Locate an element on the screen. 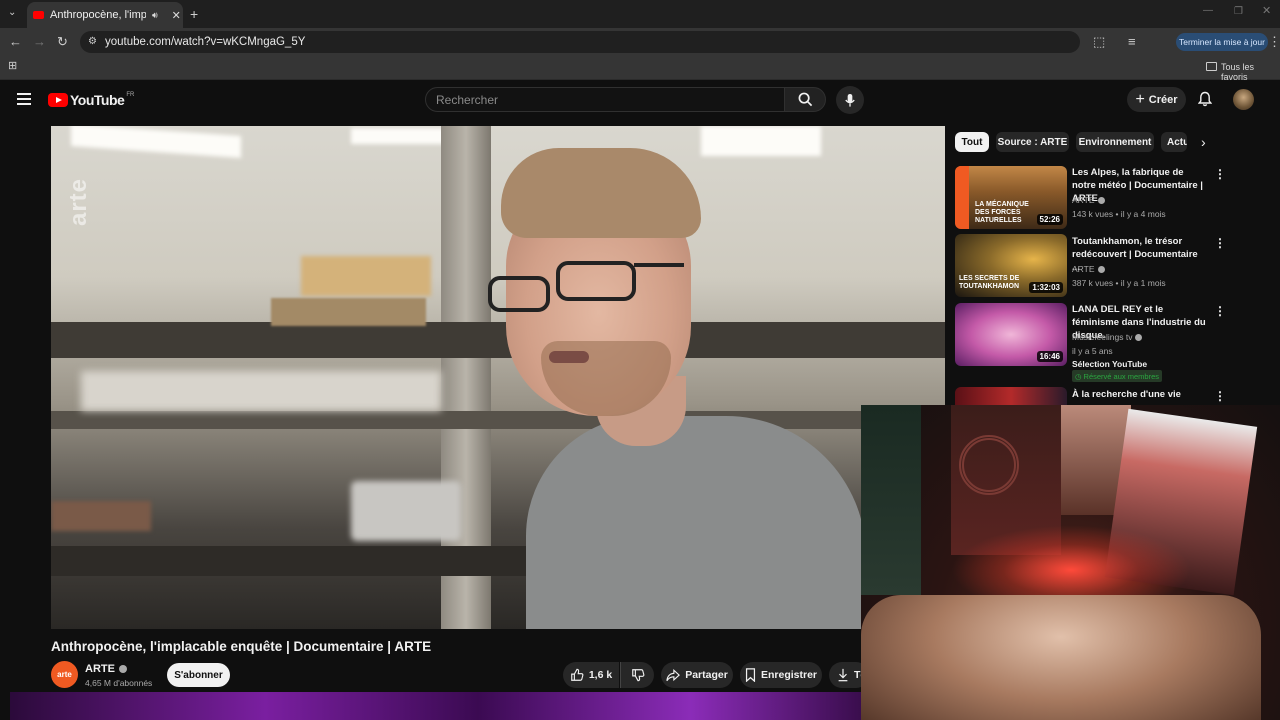 Image resolution: width=1280 pixels, height=720 pixels. hamburger-menu-icon is located at coordinates (24, 99).